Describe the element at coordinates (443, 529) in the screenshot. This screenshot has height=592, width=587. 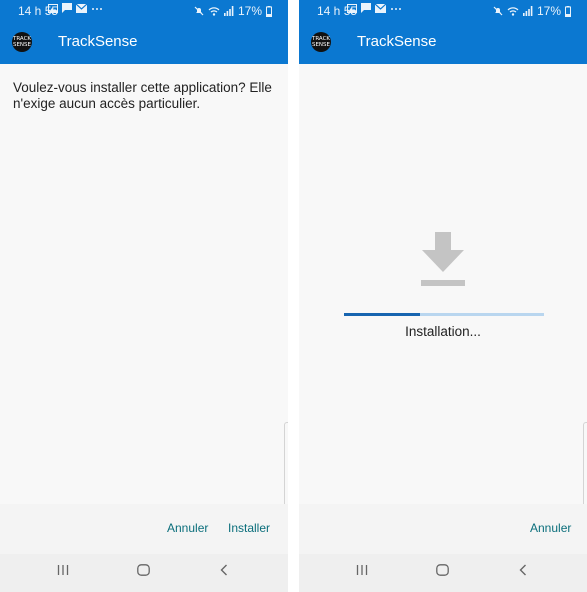
I see `dialog-button-bar: Annuler` at that location.